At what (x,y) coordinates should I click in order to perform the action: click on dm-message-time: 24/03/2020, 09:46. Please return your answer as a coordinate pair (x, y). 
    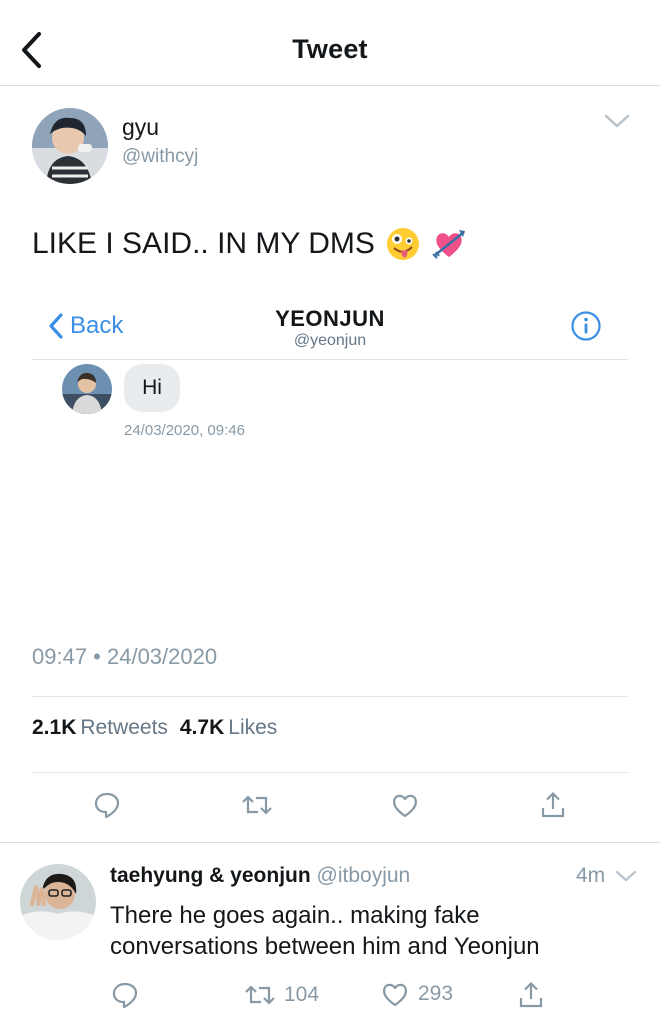
    Looking at the image, I should click on (184, 430).